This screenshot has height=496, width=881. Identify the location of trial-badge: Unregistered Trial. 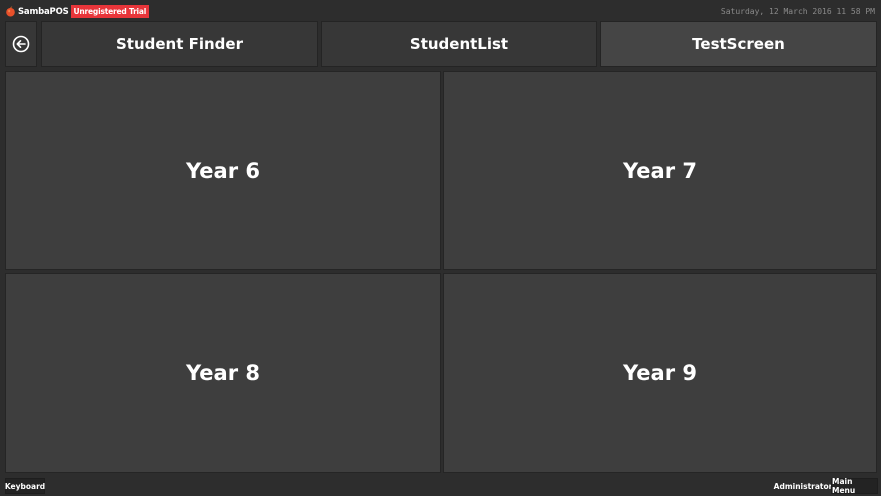
(110, 11).